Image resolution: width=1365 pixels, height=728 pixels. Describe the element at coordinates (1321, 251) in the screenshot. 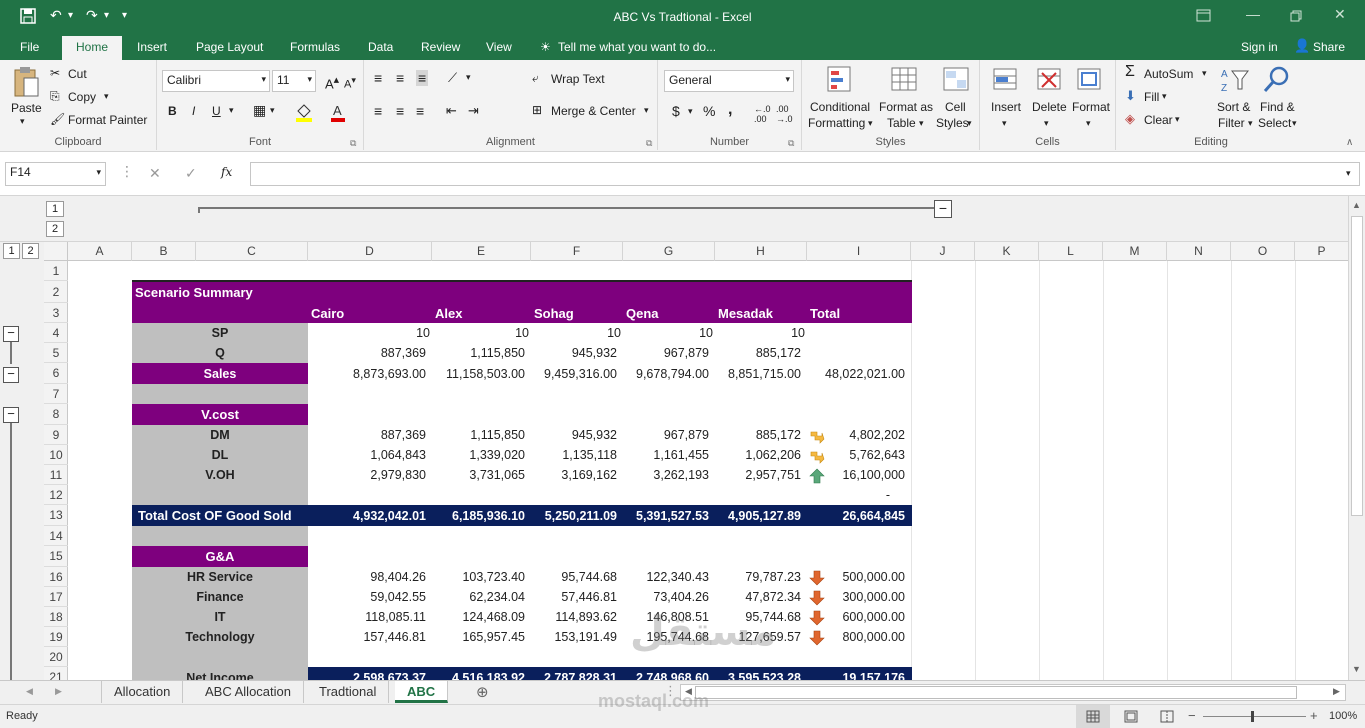

I see `column-header: P` at that location.